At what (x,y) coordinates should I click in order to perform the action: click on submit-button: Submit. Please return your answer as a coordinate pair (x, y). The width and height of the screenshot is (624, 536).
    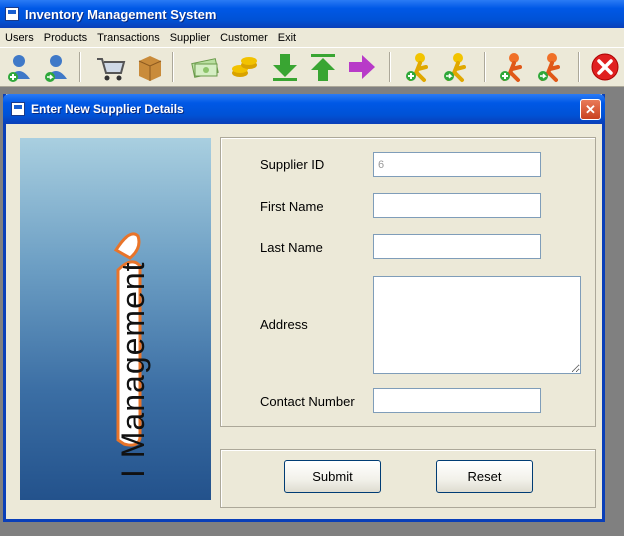
    Looking at the image, I should click on (332, 476).